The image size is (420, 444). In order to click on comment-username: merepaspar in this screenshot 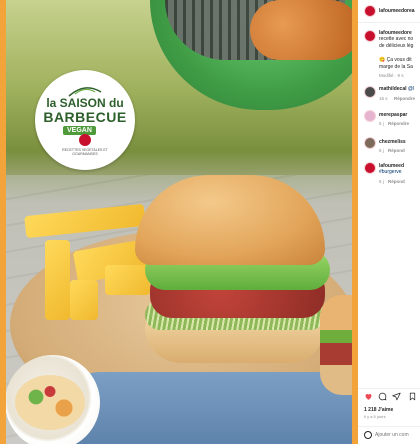, I will do `click(393, 115)`.